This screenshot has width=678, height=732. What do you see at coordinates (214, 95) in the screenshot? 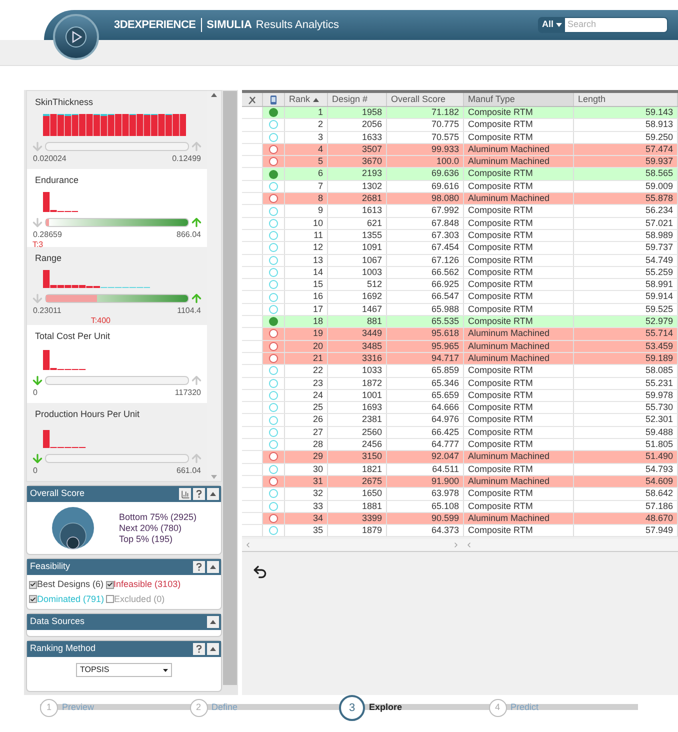
I see `scroll-up-icon` at bounding box center [214, 95].